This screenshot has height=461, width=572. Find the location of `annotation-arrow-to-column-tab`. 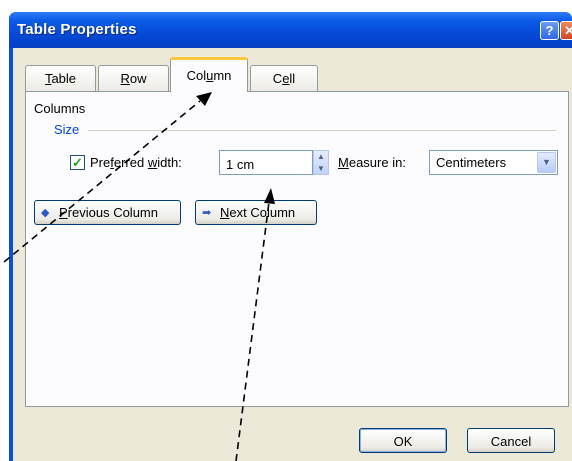

annotation-arrow-to-column-tab is located at coordinates (102, 181).